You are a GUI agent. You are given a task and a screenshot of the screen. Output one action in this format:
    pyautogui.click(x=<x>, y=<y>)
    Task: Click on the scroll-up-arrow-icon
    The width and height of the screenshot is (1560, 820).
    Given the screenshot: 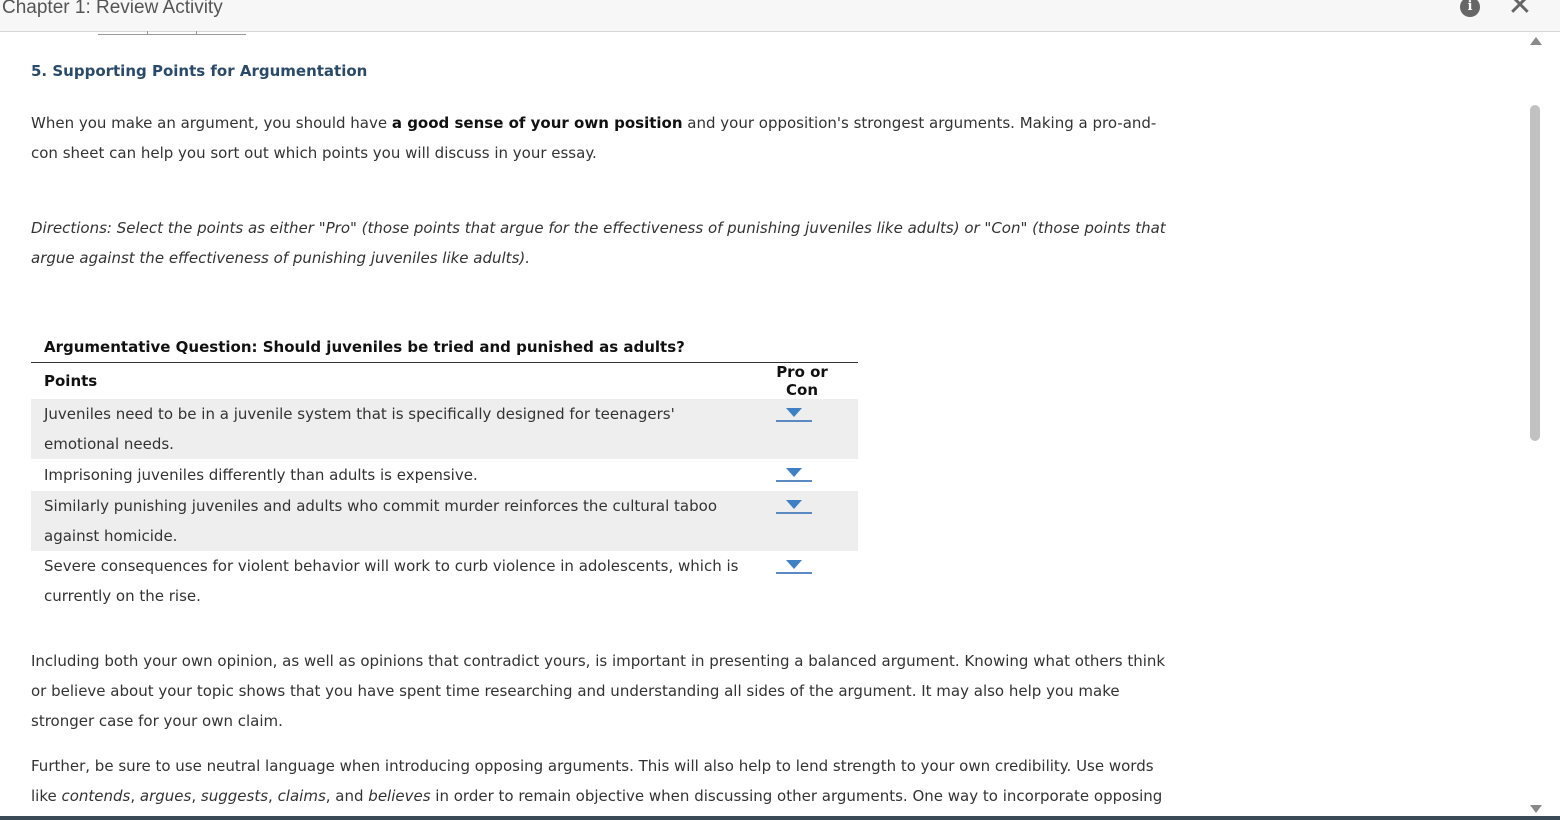 What is the action you would take?
    pyautogui.click(x=1536, y=41)
    